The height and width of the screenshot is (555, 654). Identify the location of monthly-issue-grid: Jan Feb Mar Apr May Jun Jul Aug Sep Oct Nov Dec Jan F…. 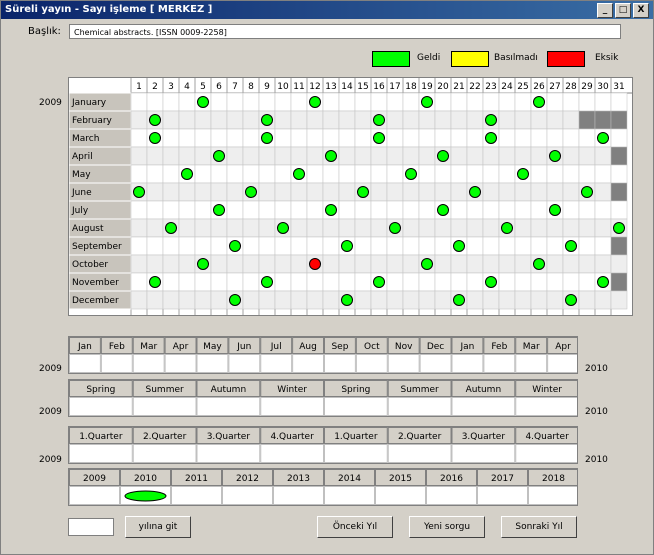
(323, 355).